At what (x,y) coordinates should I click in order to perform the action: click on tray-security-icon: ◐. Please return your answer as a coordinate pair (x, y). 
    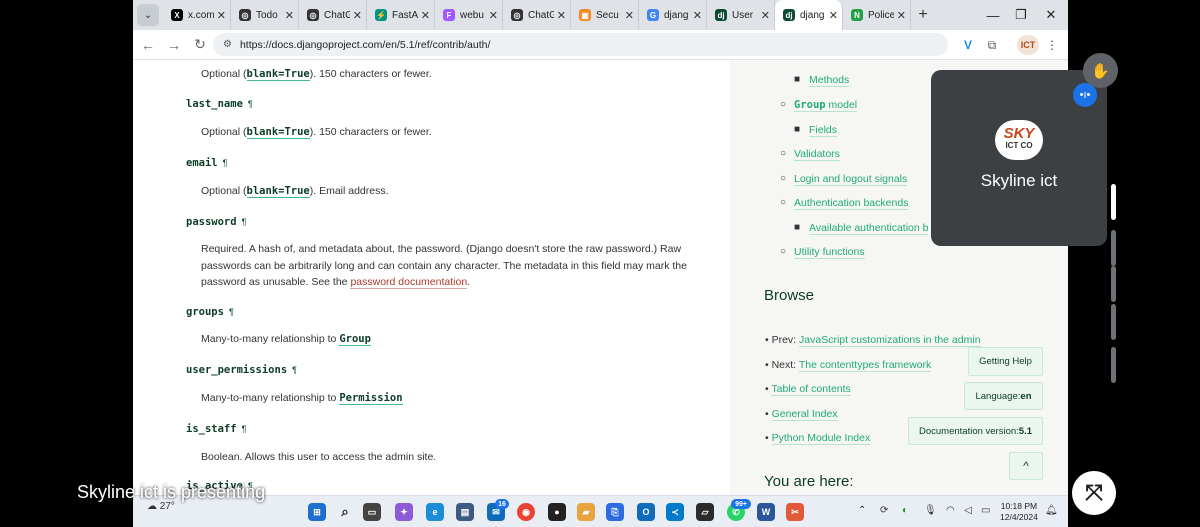
    Looking at the image, I should click on (905, 510).